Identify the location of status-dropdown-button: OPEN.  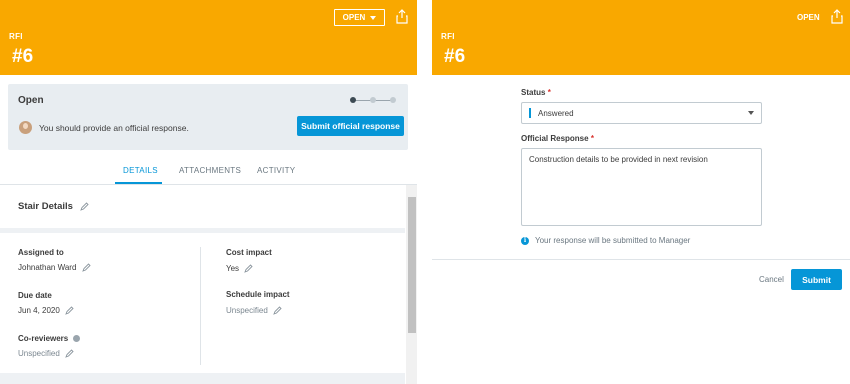
(359, 17).